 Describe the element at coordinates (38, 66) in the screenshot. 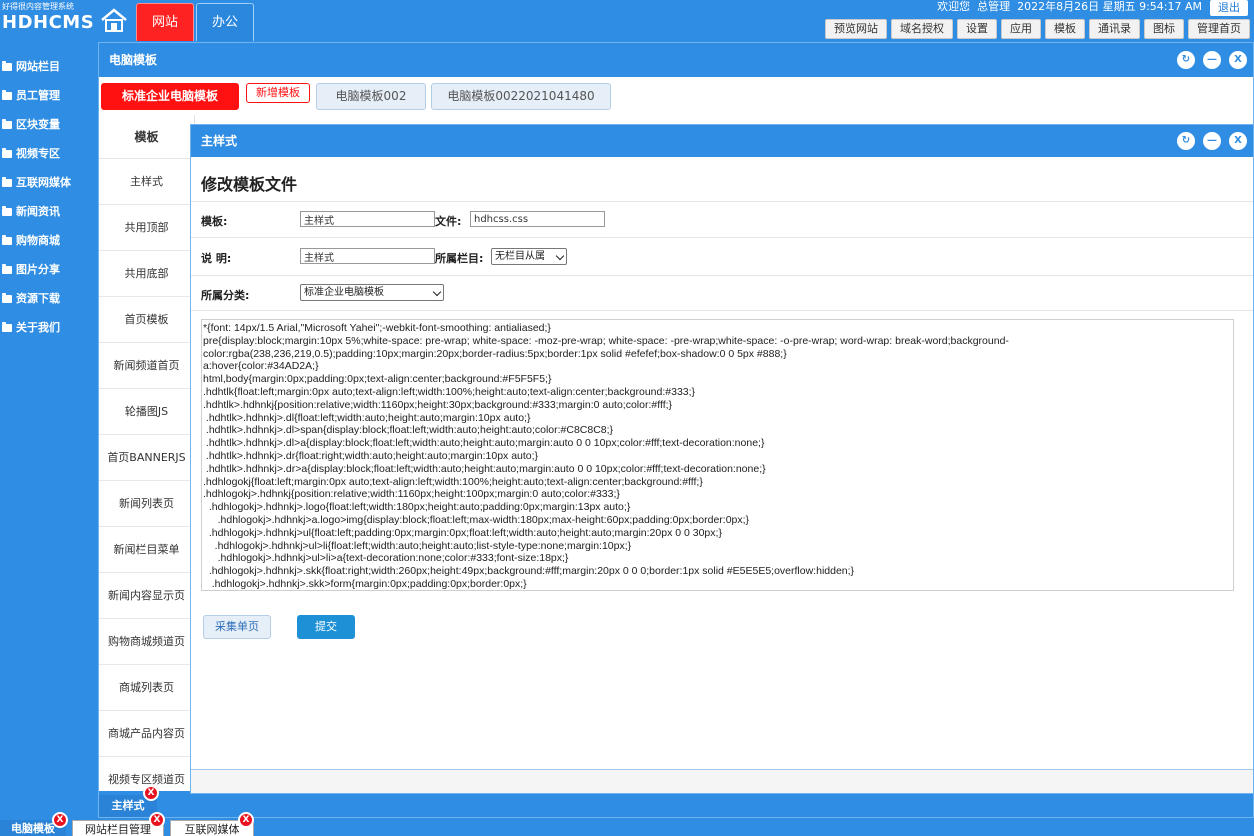

I see `nav-item-label: 网站栏目` at that location.